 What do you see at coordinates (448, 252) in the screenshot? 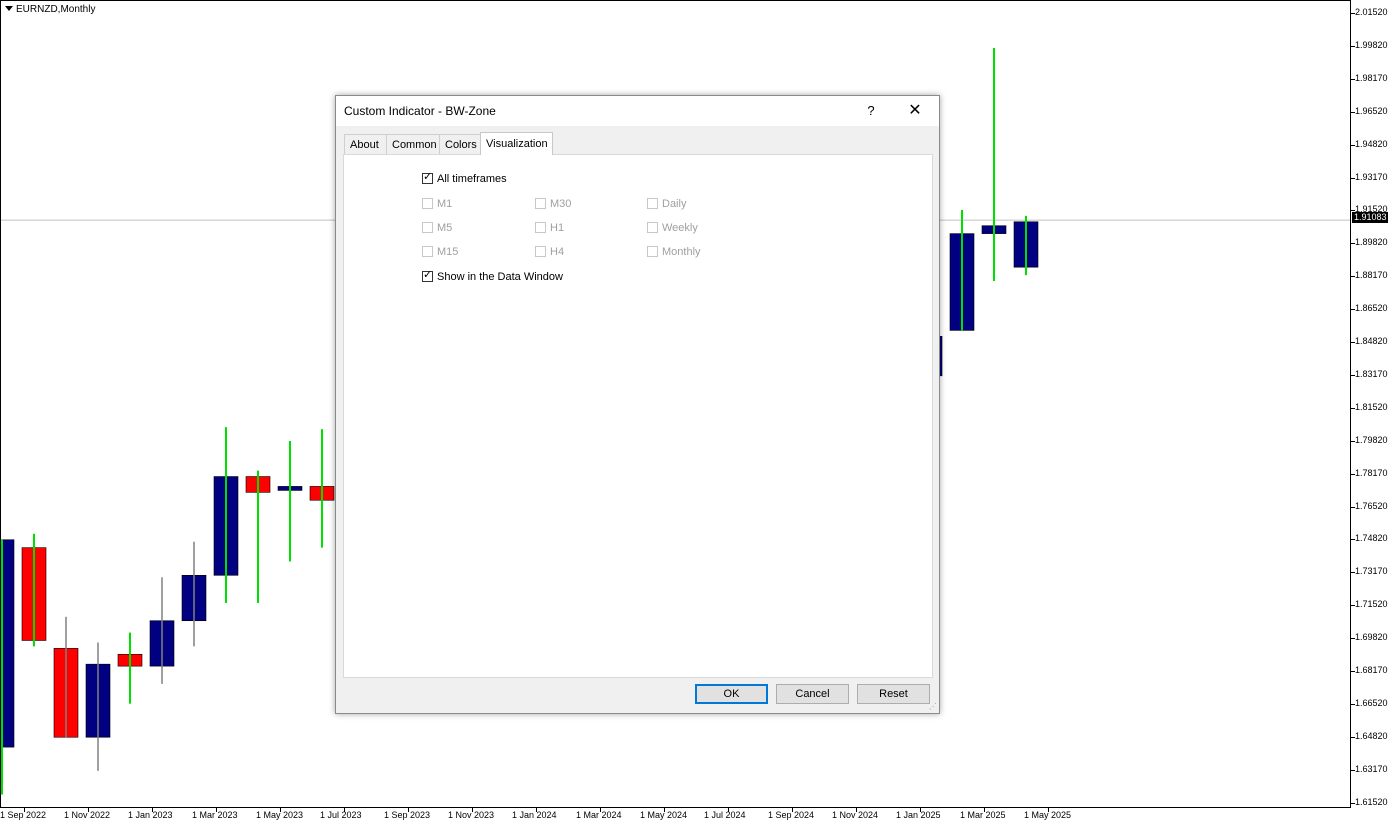
I see `checkbox-label: M15` at bounding box center [448, 252].